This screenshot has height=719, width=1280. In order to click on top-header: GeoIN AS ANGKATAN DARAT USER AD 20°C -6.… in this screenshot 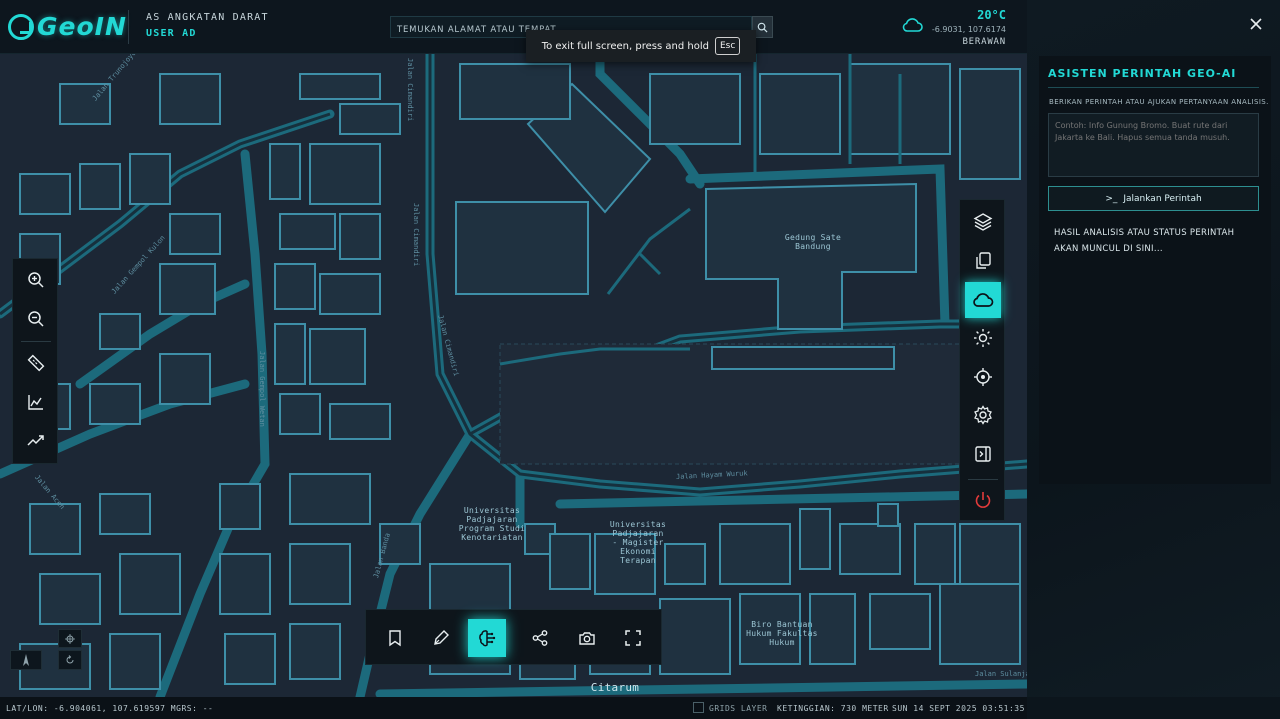, I will do `click(513, 27)`.